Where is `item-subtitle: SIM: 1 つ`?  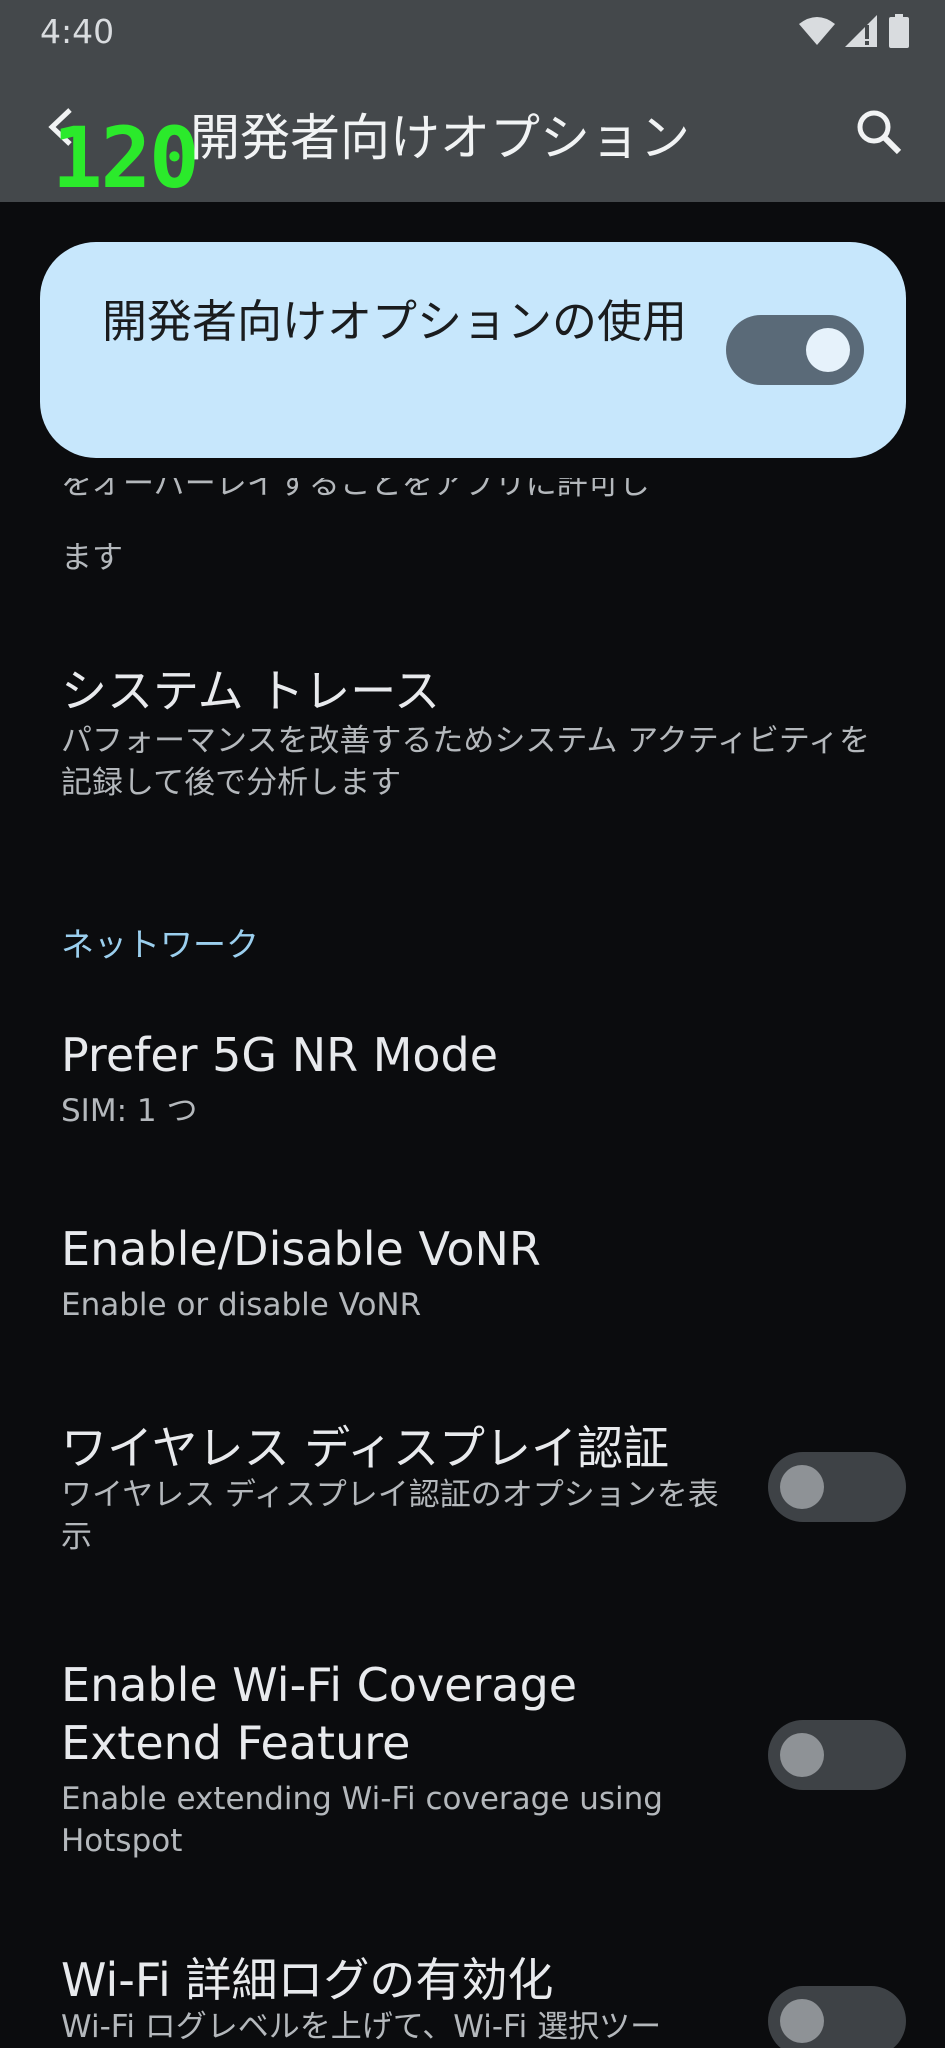 item-subtitle: SIM: 1 つ is located at coordinates (129, 1111).